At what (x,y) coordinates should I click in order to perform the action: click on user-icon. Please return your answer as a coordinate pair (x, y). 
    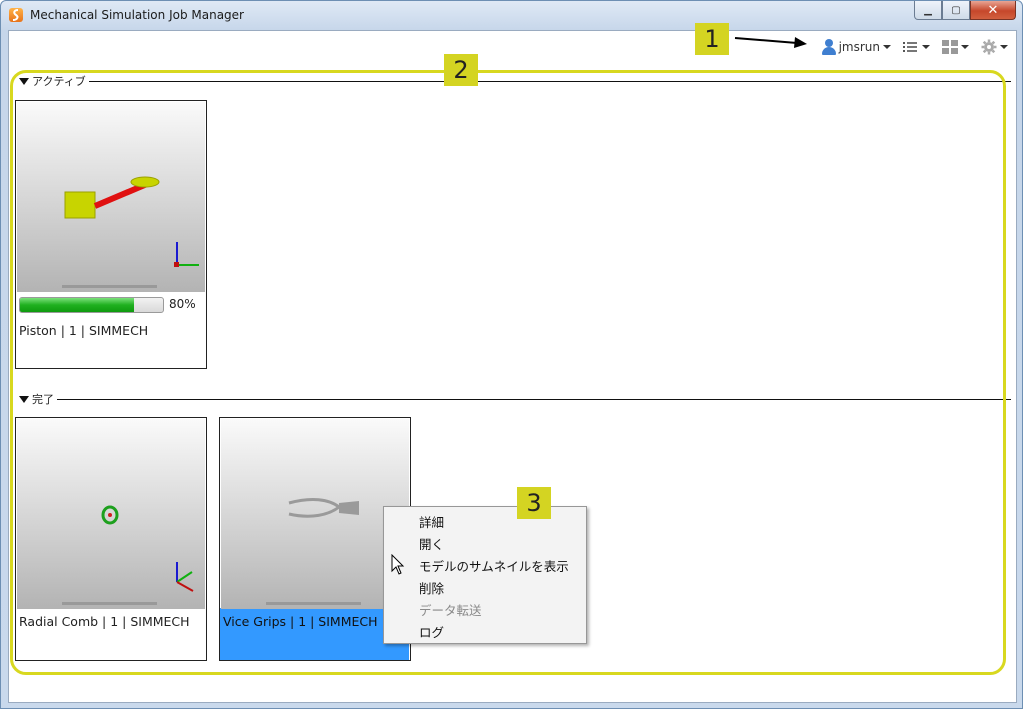
    Looking at the image, I should click on (828, 47).